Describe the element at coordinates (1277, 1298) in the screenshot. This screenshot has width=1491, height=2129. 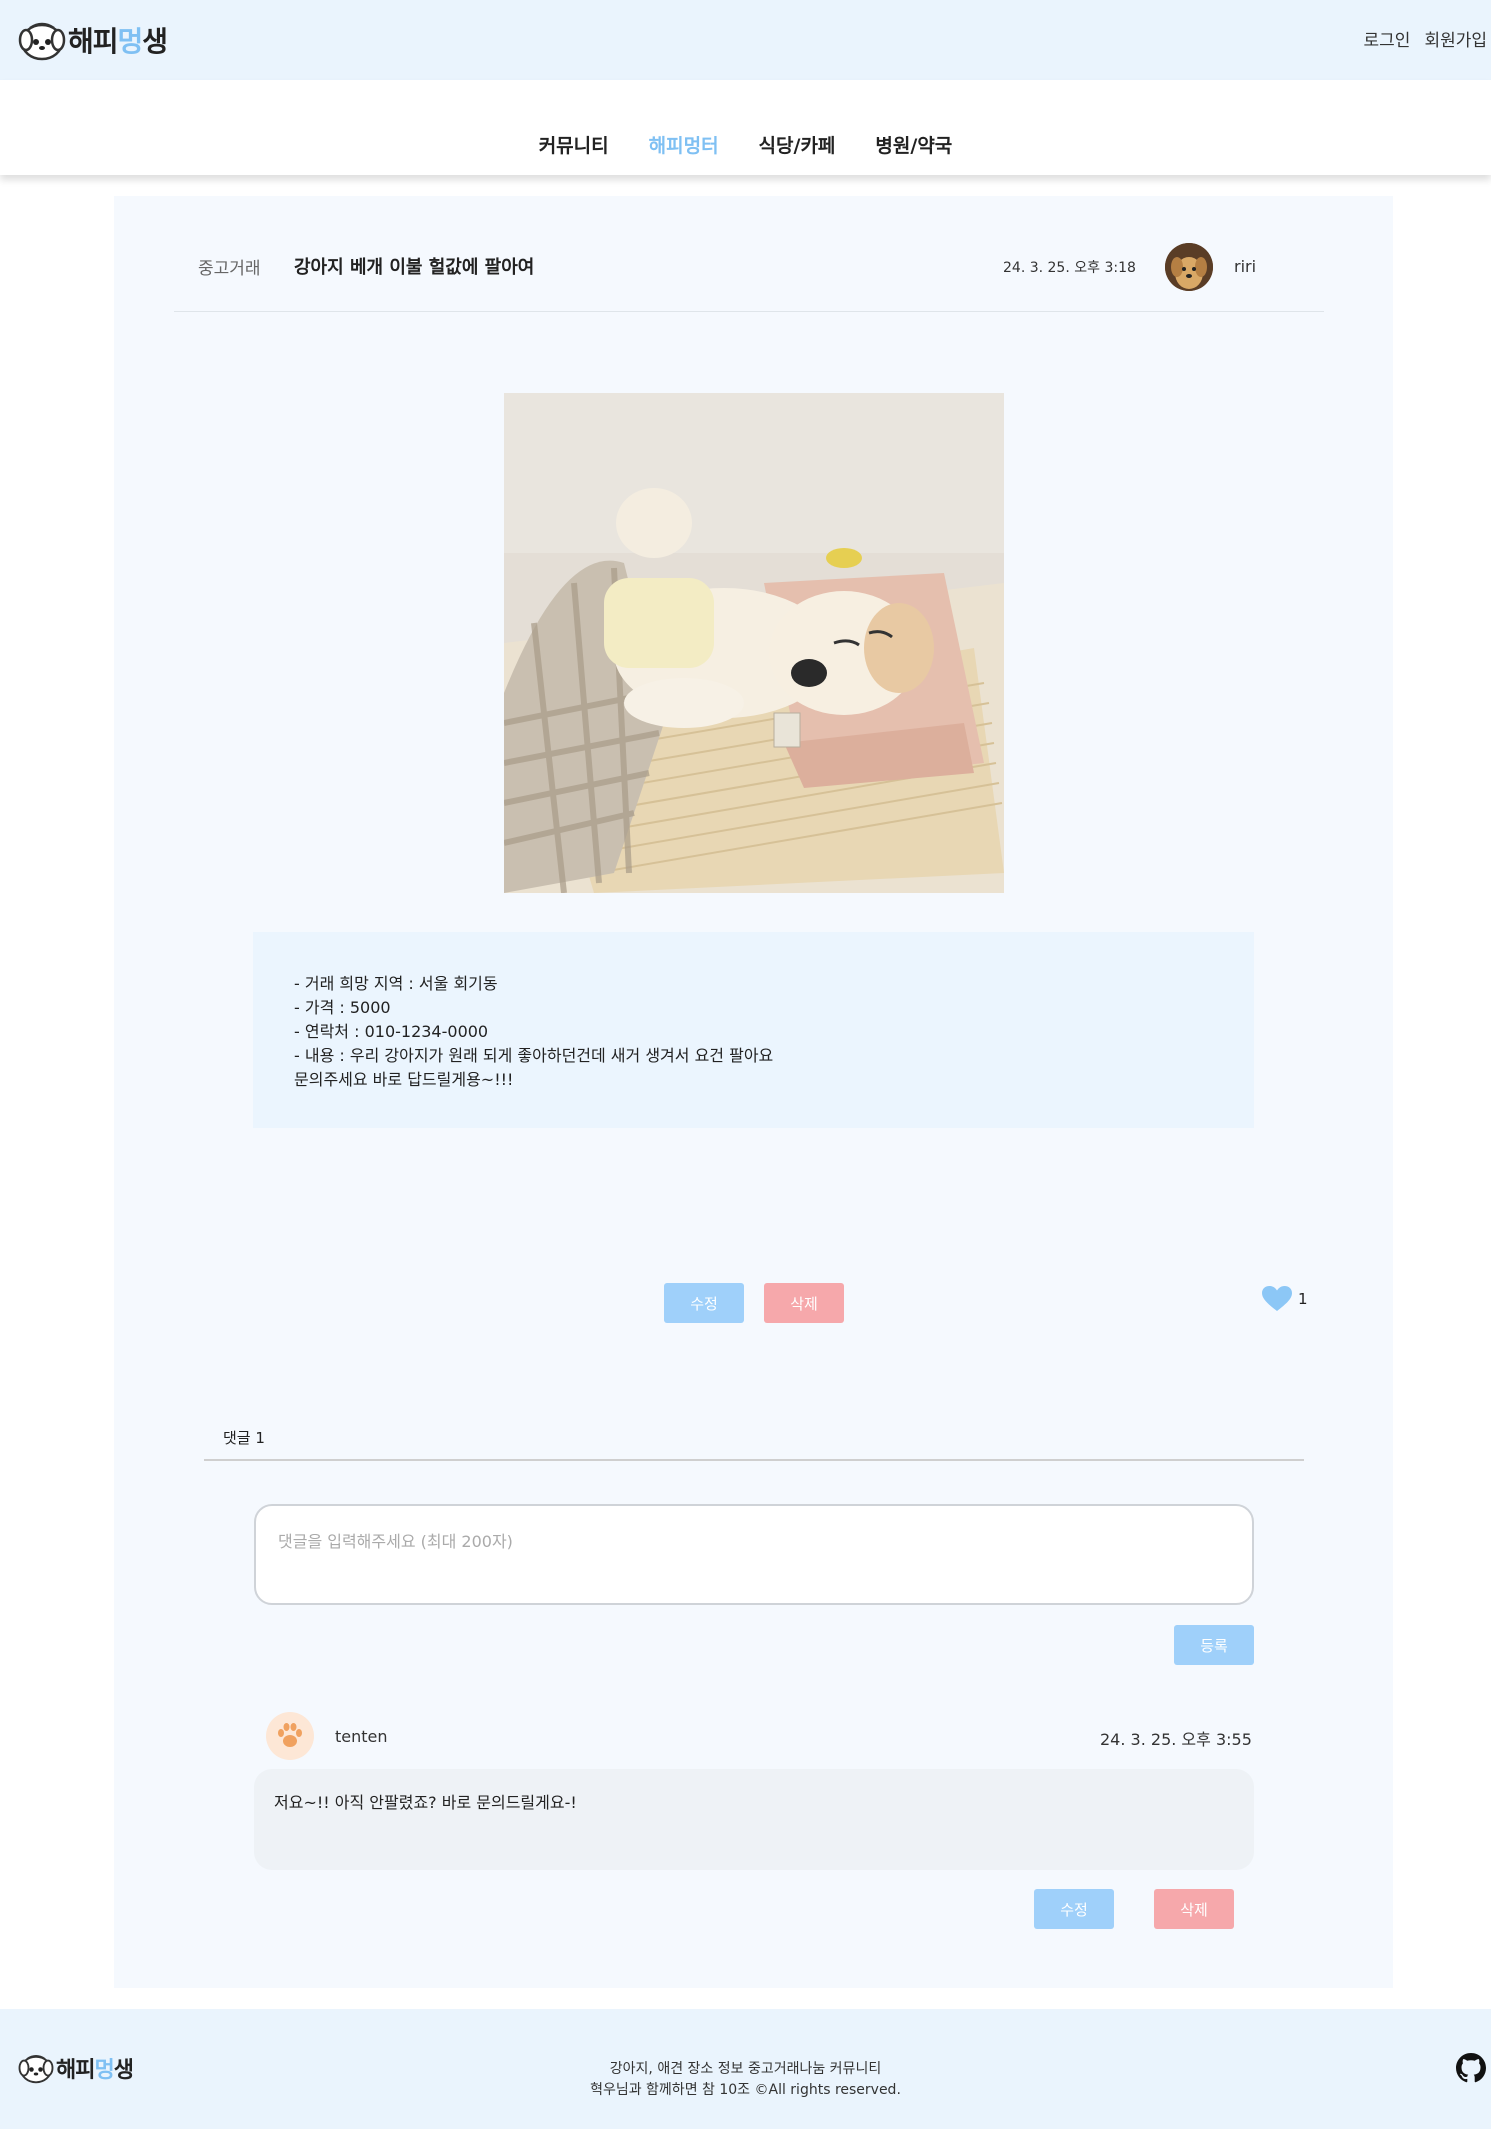
I see `heart-icon` at that location.